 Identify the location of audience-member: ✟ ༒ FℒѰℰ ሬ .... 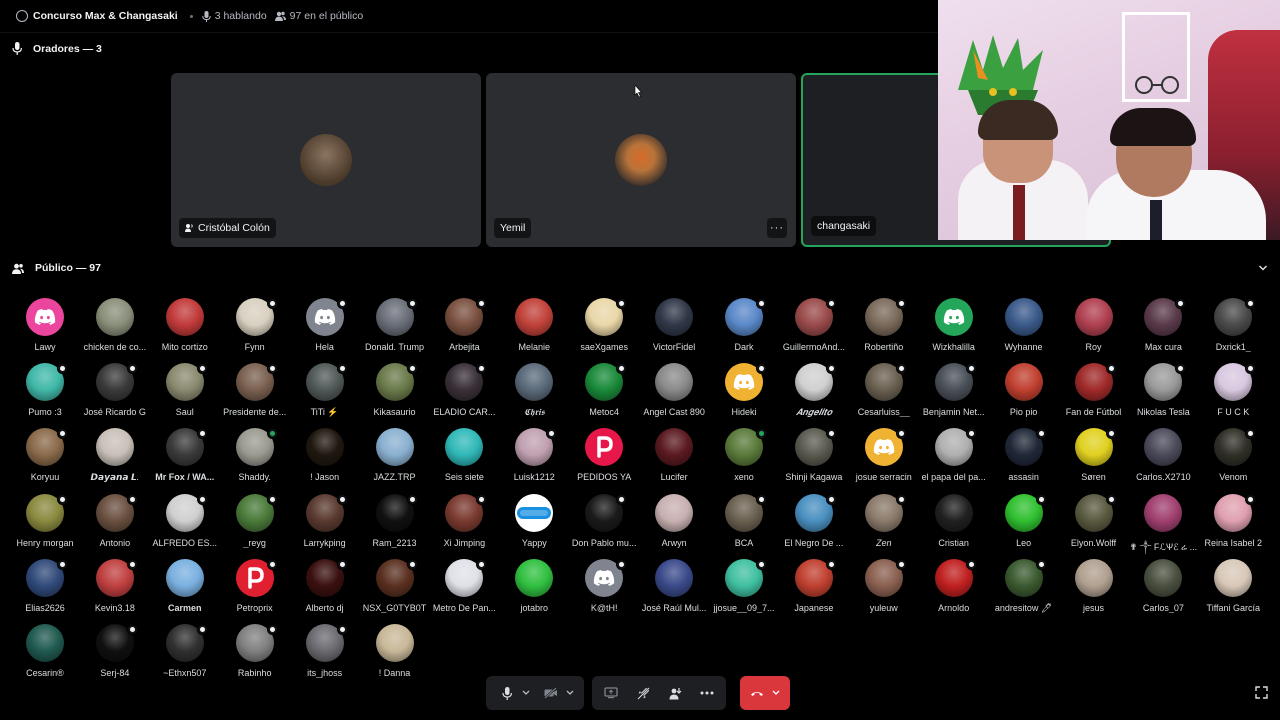
(1163, 524).